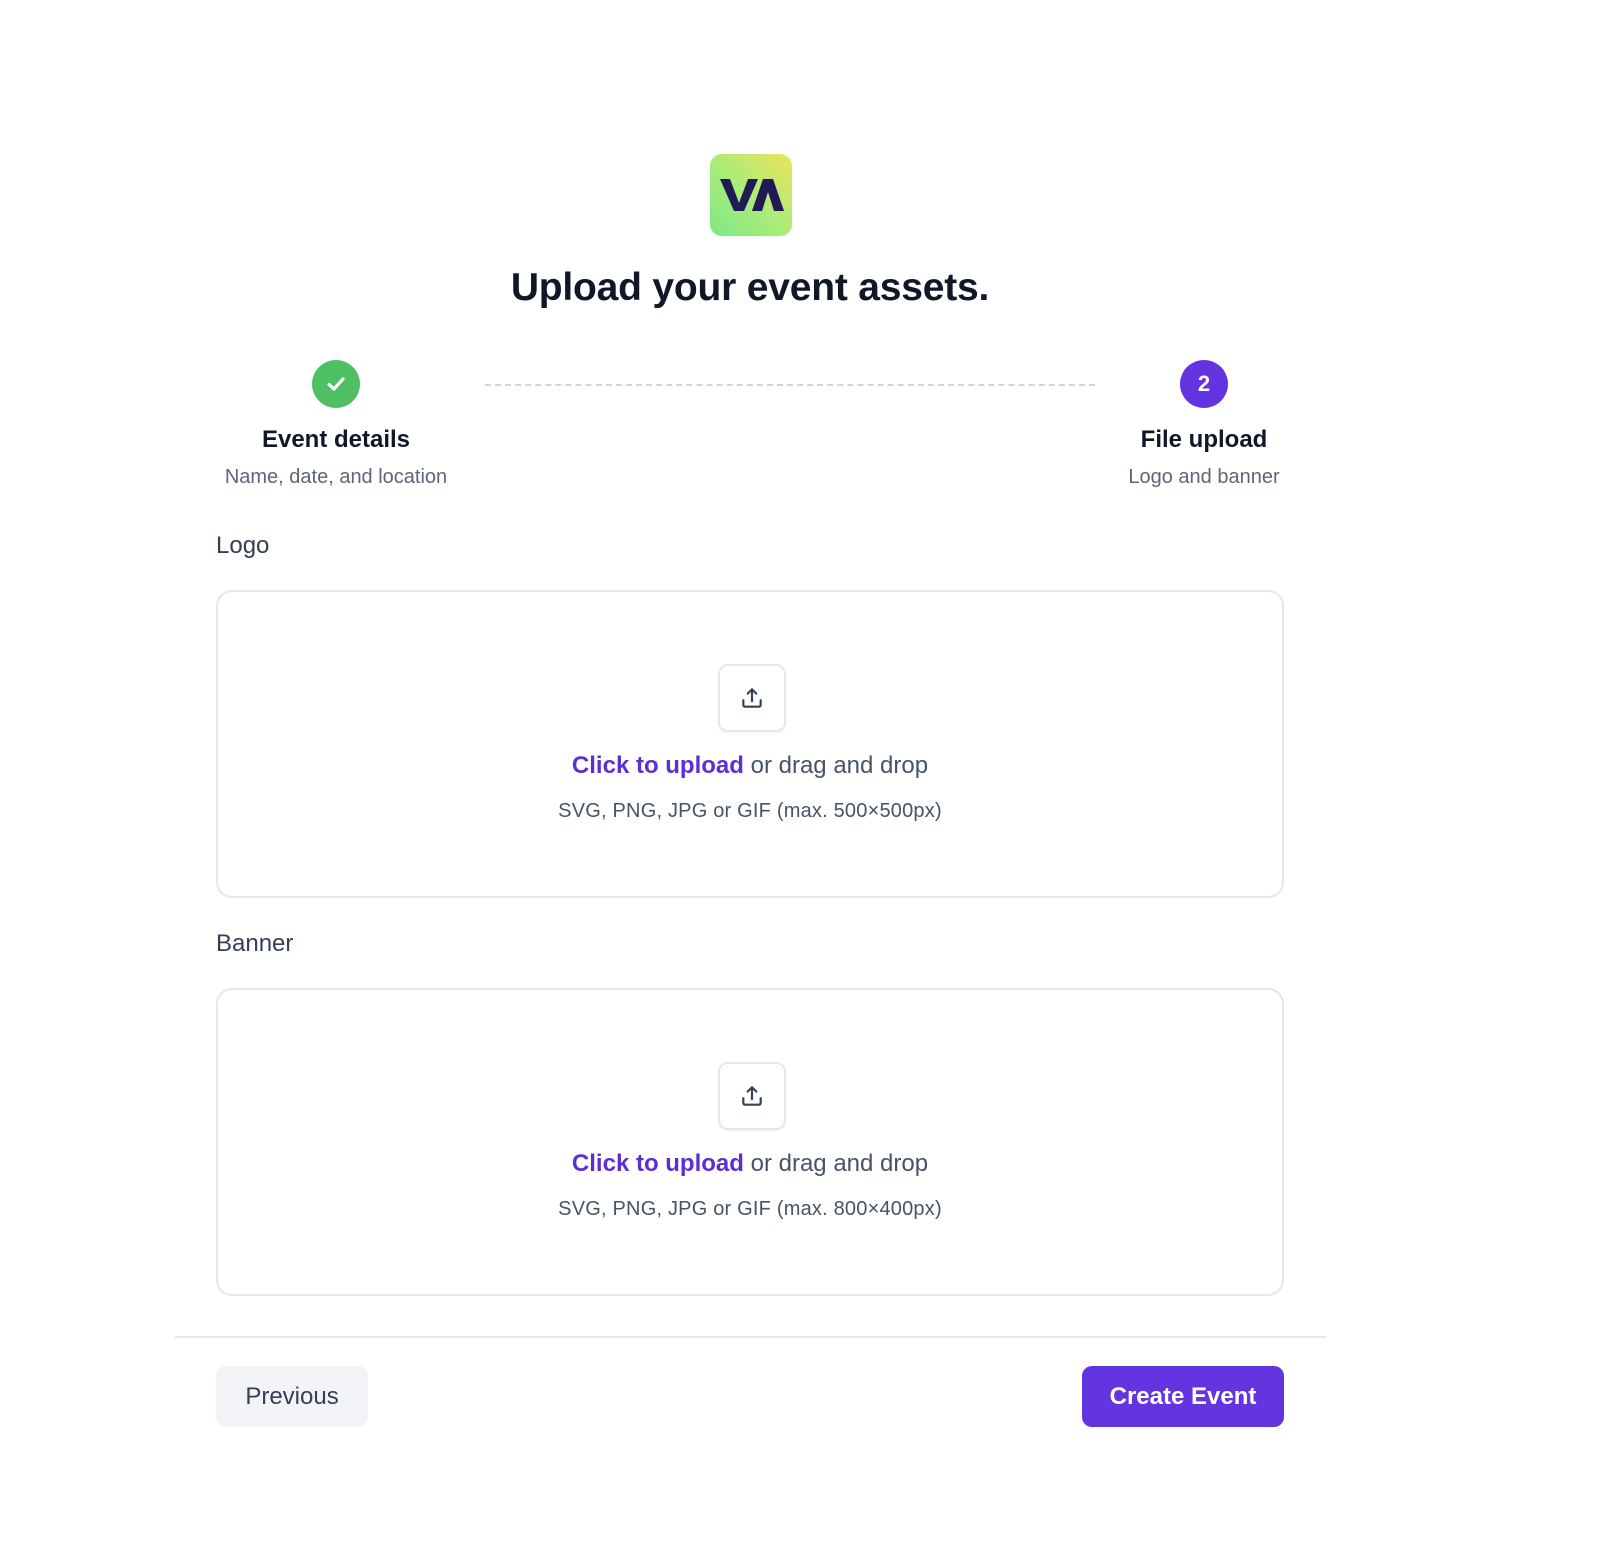 Image resolution: width=1600 pixels, height=1566 pixels. Describe the element at coordinates (658, 765) in the screenshot. I see `logo-click-to-upload-link: Click to upload` at that location.